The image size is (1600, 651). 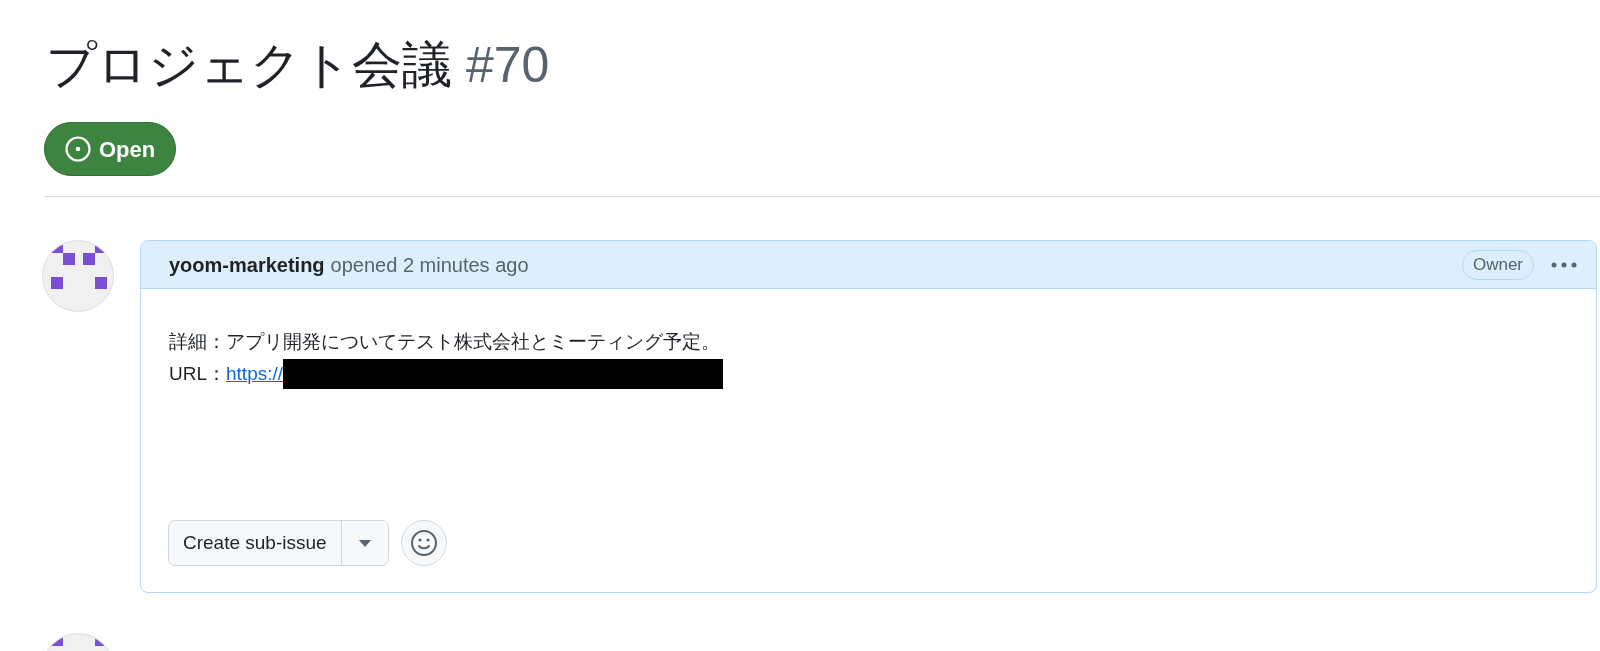 What do you see at coordinates (255, 374) in the screenshot?
I see `url-link: https://` at bounding box center [255, 374].